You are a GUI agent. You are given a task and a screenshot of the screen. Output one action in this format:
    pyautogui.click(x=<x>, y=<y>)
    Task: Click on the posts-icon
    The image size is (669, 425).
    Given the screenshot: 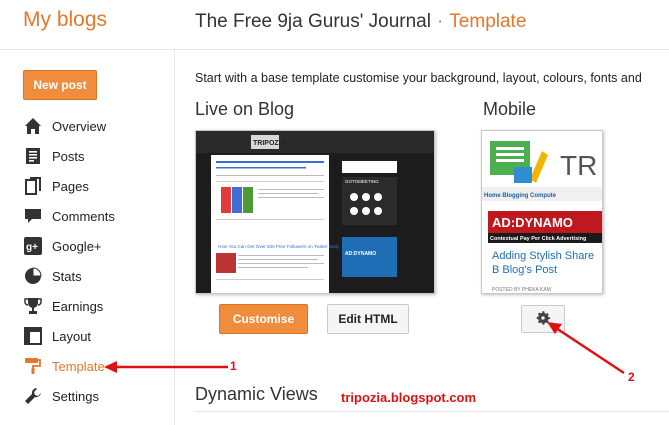 What is the action you would take?
    pyautogui.click(x=33, y=156)
    